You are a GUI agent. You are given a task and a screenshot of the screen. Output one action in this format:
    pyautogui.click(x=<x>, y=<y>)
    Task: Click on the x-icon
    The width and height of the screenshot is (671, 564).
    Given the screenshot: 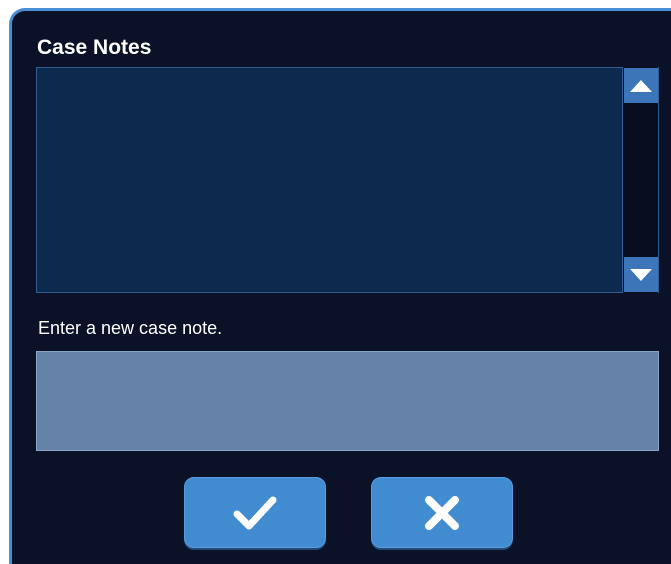 What is the action you would take?
    pyautogui.click(x=442, y=512)
    